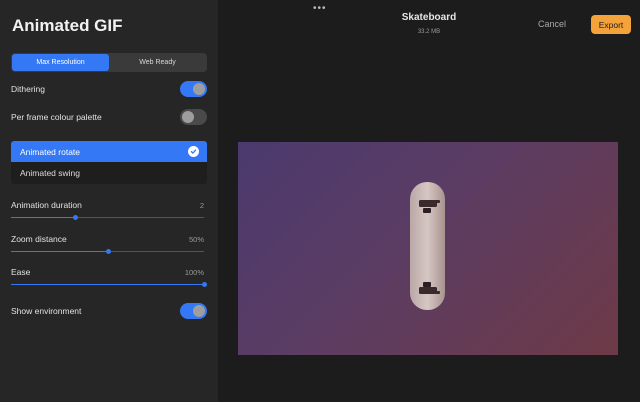 Image resolution: width=640 pixels, height=402 pixels. I want to click on animated-rotate-option: Animated rotate, so click(109, 151).